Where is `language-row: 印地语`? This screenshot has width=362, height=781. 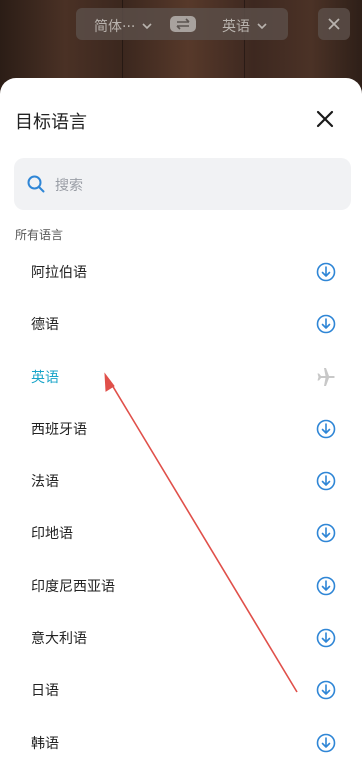 language-row: 印地语 is located at coordinates (181, 533).